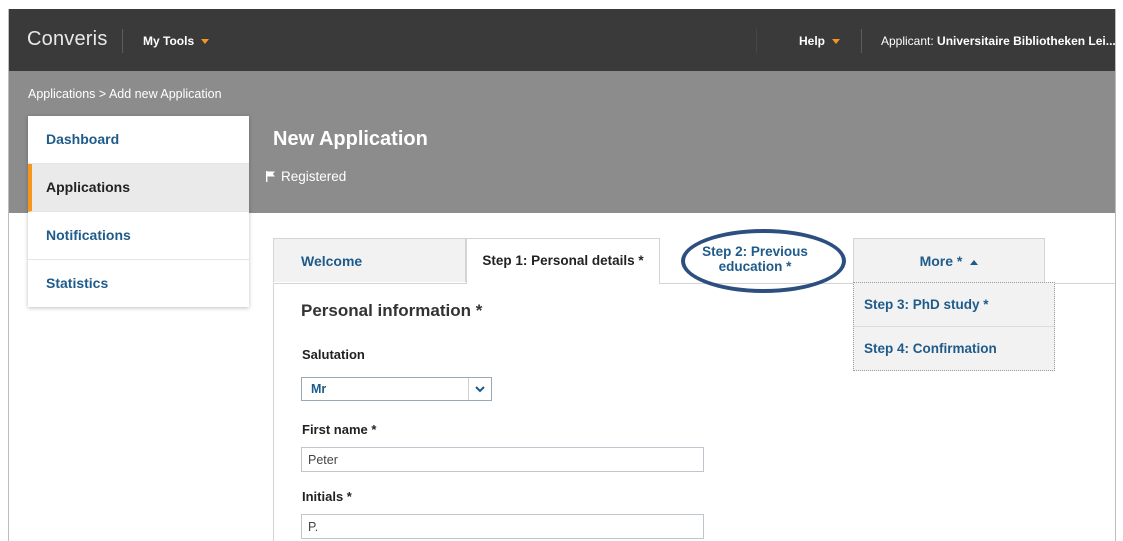 The height and width of the screenshot is (541, 1123). What do you see at coordinates (369, 260) in the screenshot?
I see `tab-welcome: Welcome` at bounding box center [369, 260].